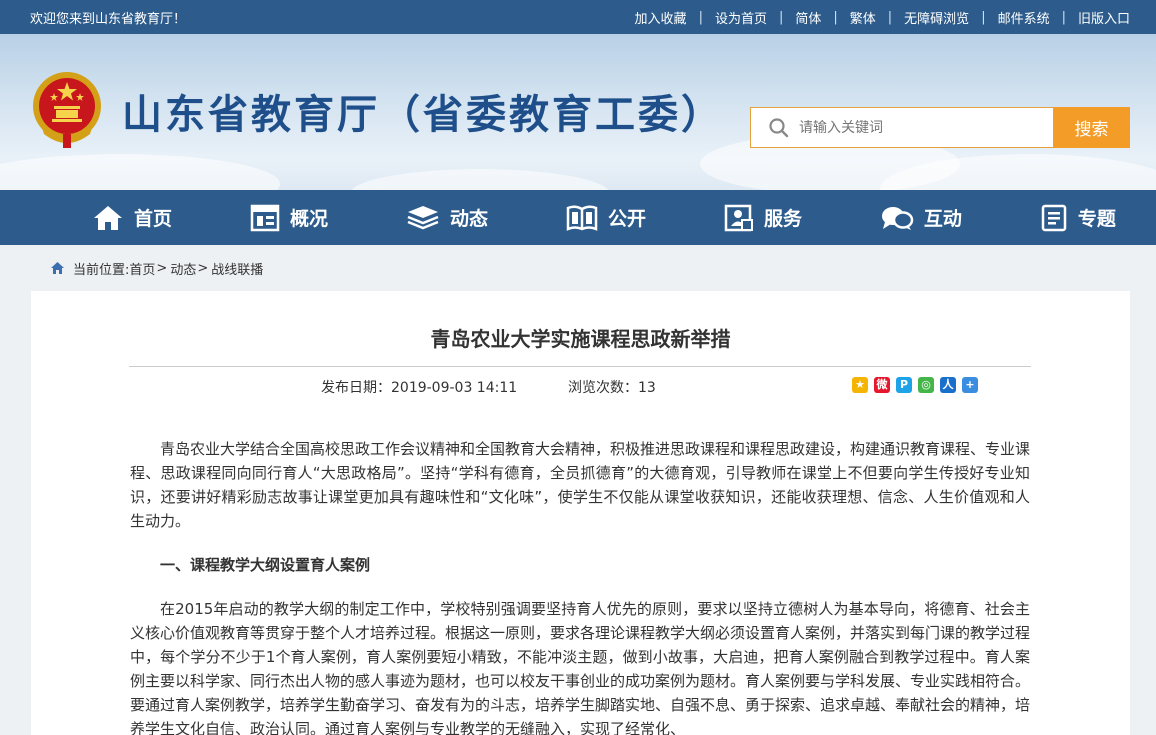 This screenshot has width=1156, height=735. I want to click on nav-item-overview: 概况, so click(289, 218).